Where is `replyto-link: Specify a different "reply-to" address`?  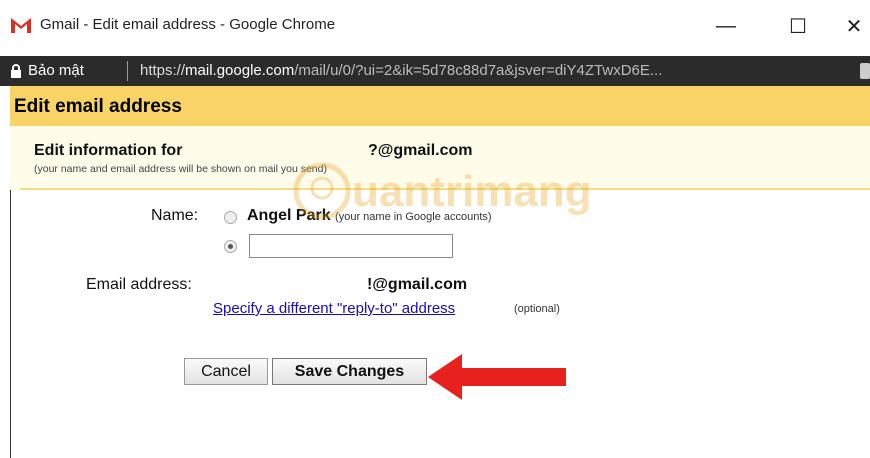 replyto-link: Specify a different "reply-to" address is located at coordinates (334, 308).